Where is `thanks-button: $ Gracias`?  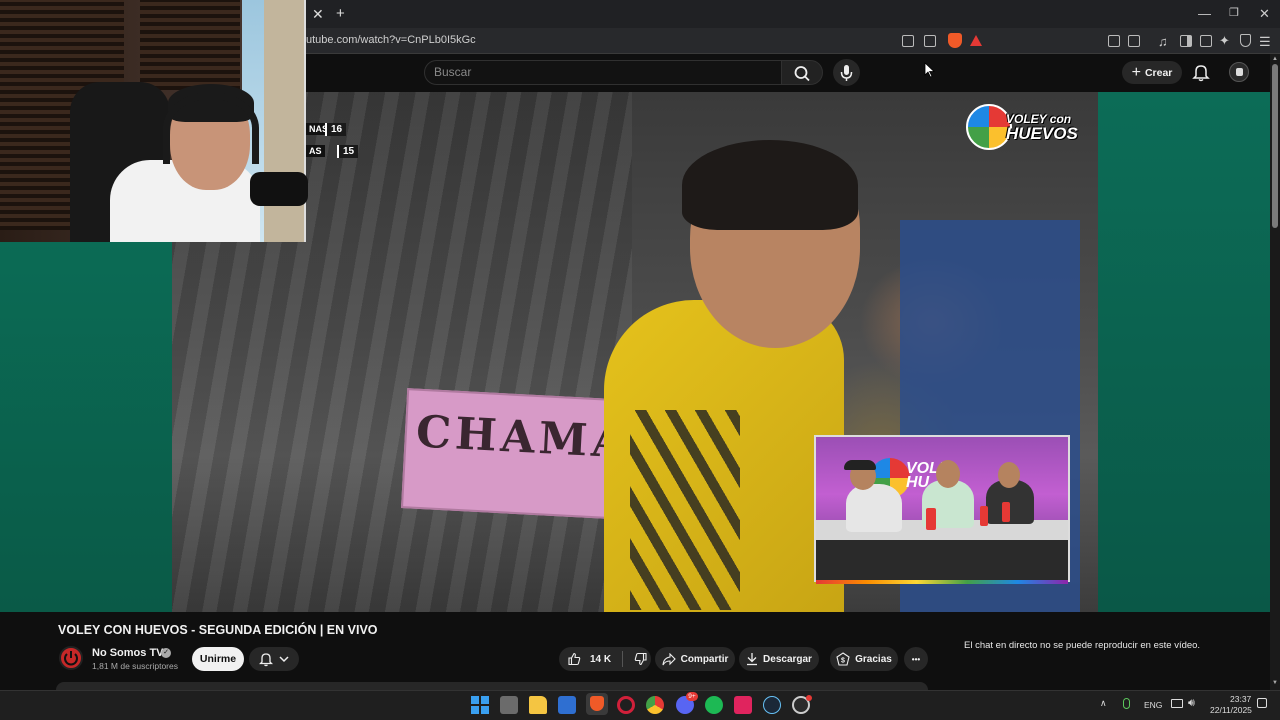
thanks-button: $ Gracias is located at coordinates (864, 659).